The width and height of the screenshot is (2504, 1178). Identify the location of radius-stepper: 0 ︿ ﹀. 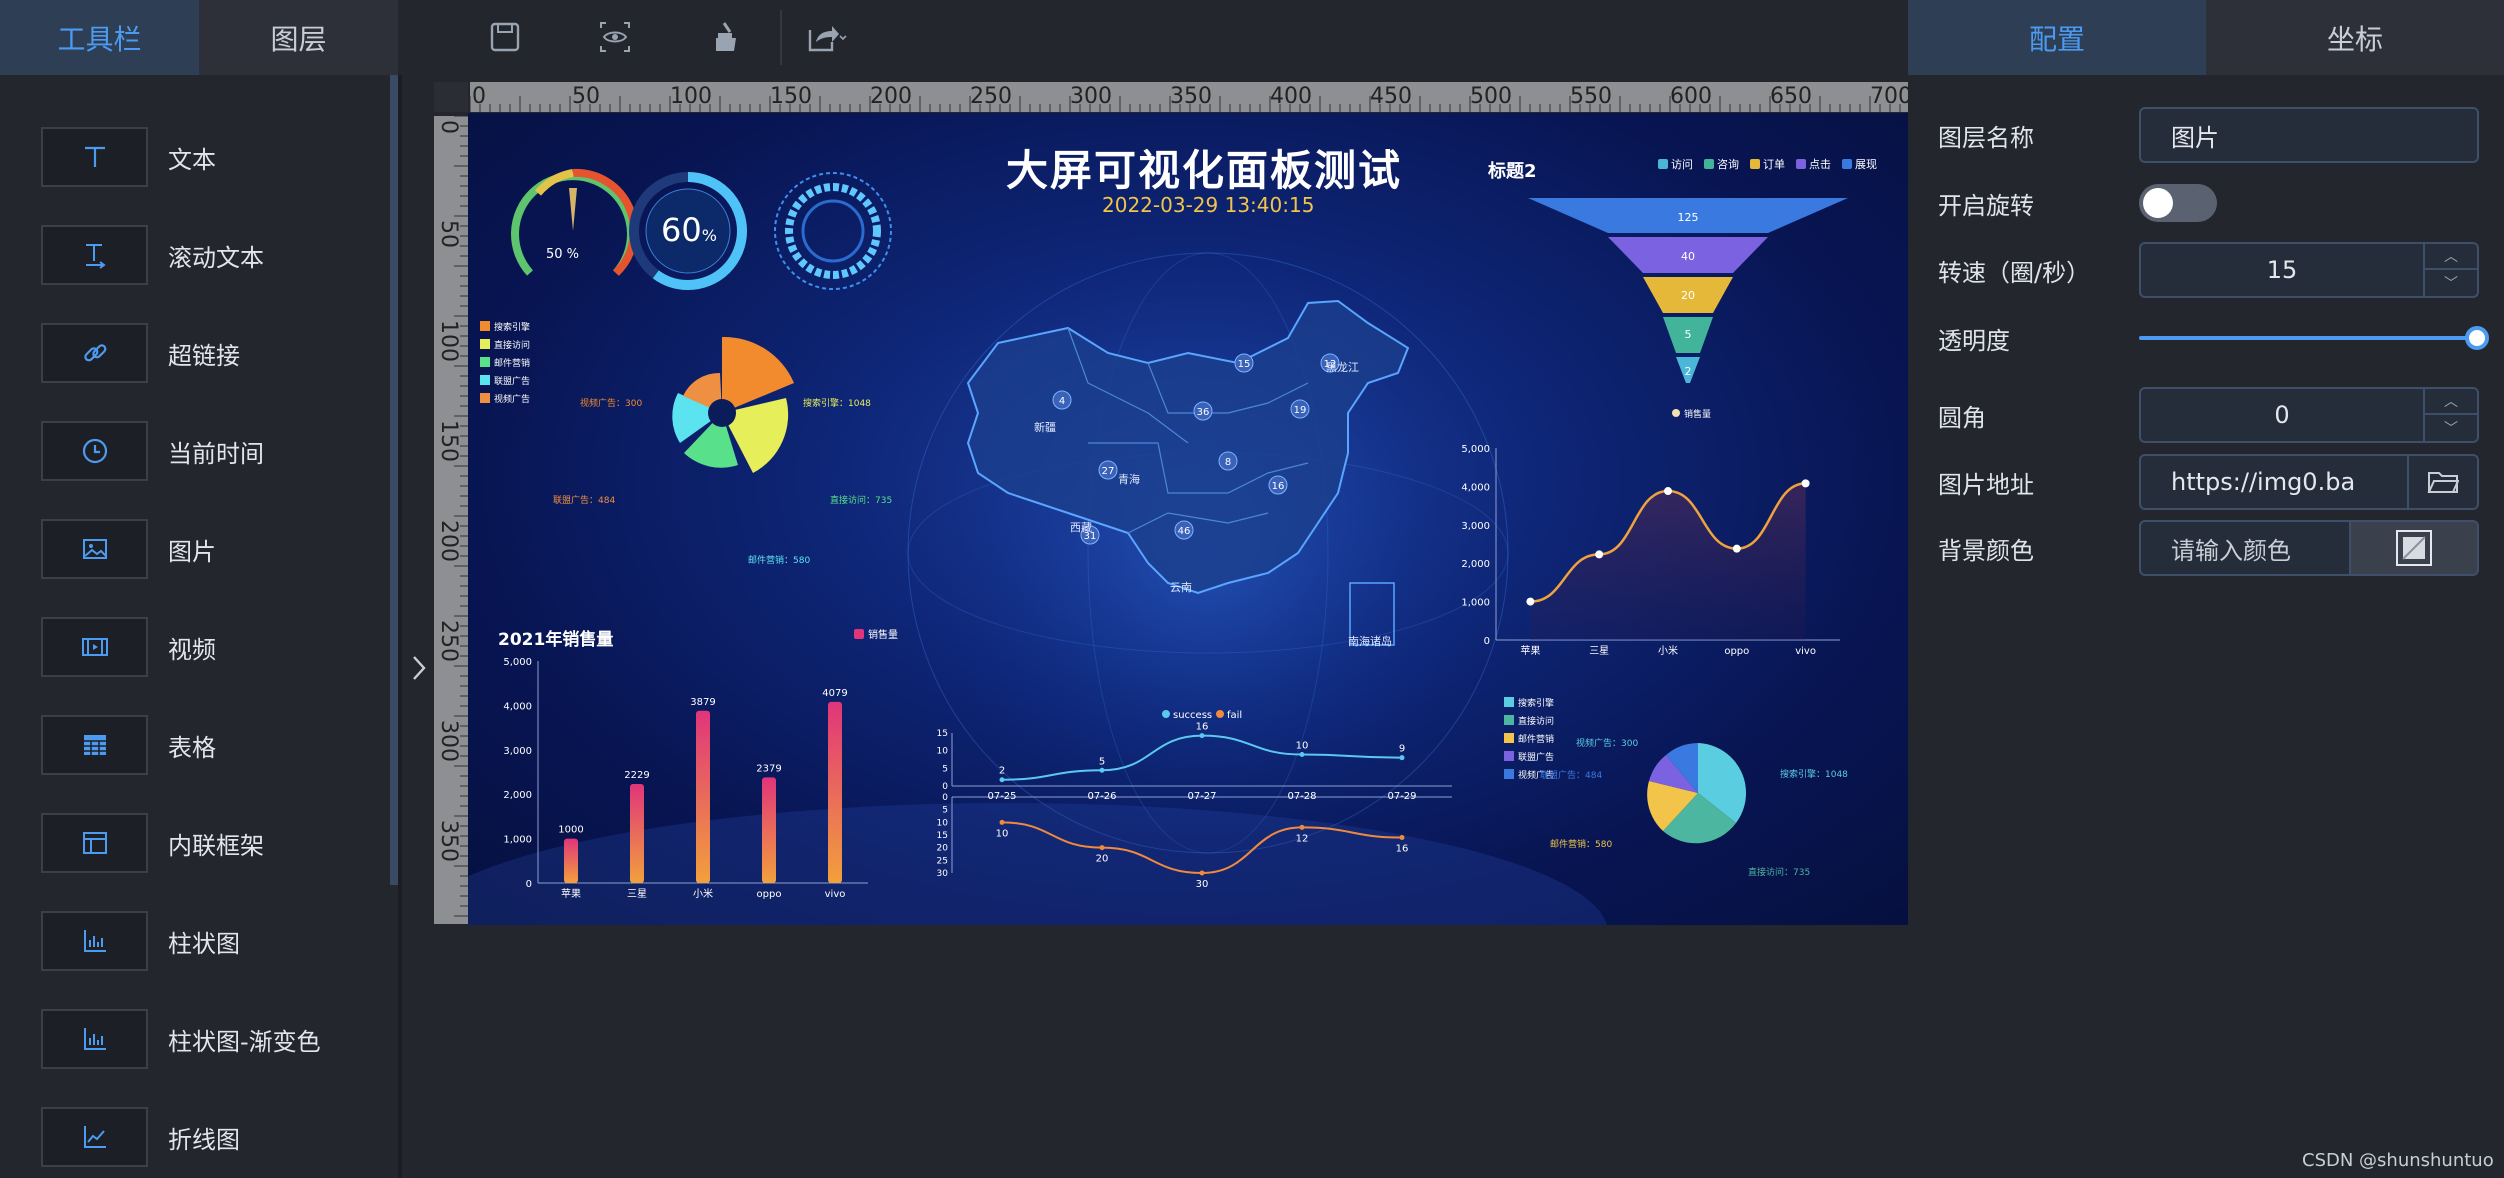
(2309, 415).